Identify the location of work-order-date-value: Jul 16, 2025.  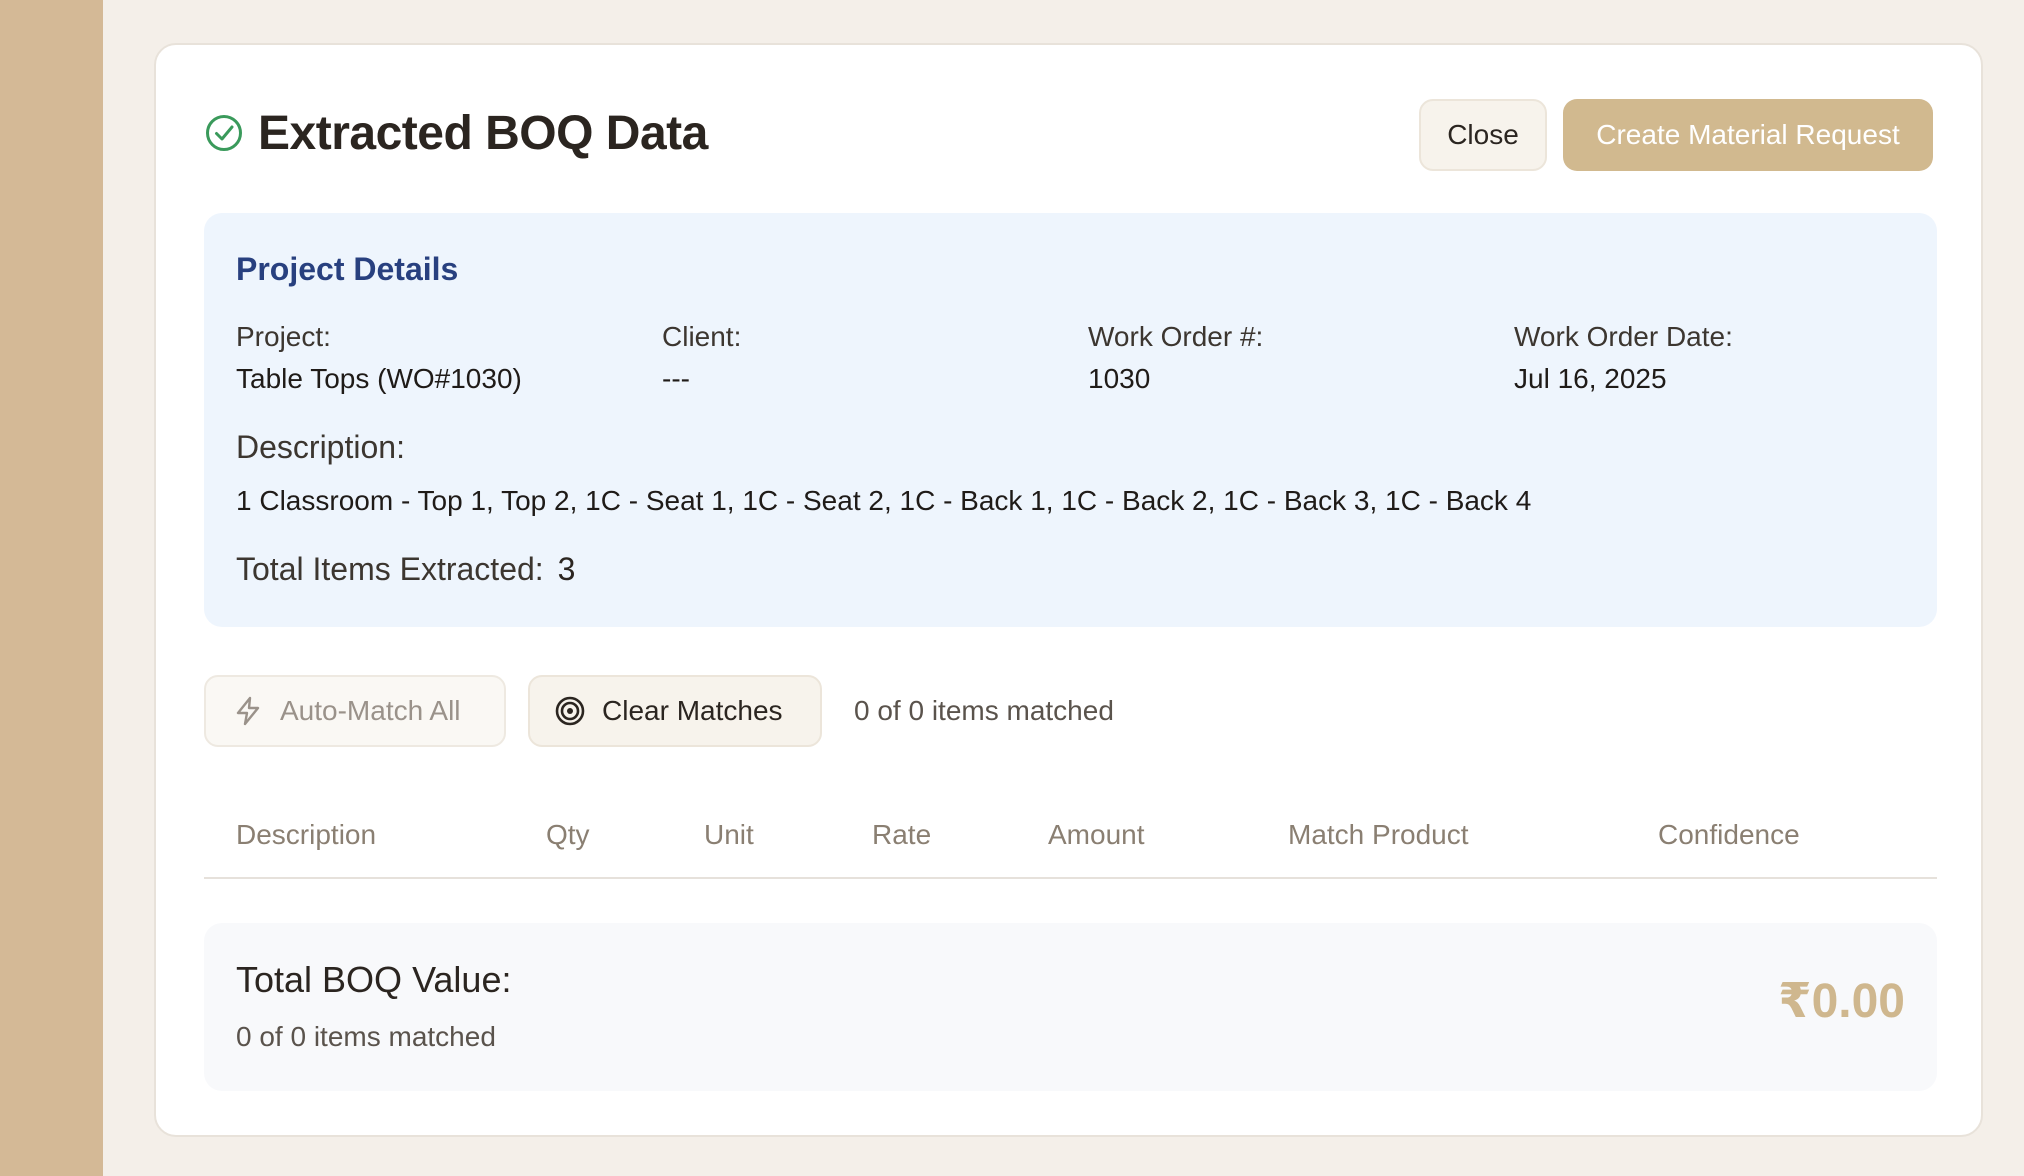
(1590, 378).